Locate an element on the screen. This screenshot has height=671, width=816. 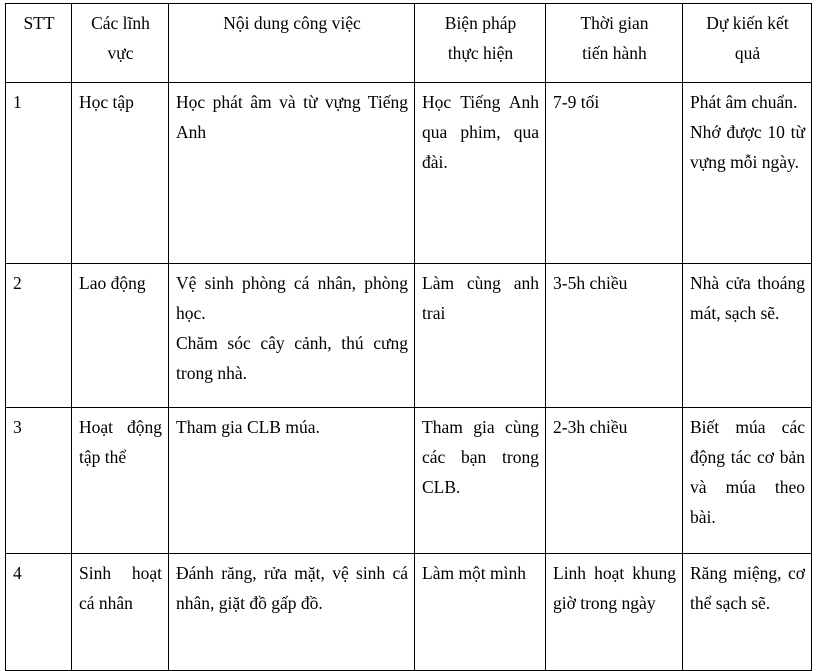
cell-field: Sinh hoạt cá nhân is located at coordinates (120, 612).